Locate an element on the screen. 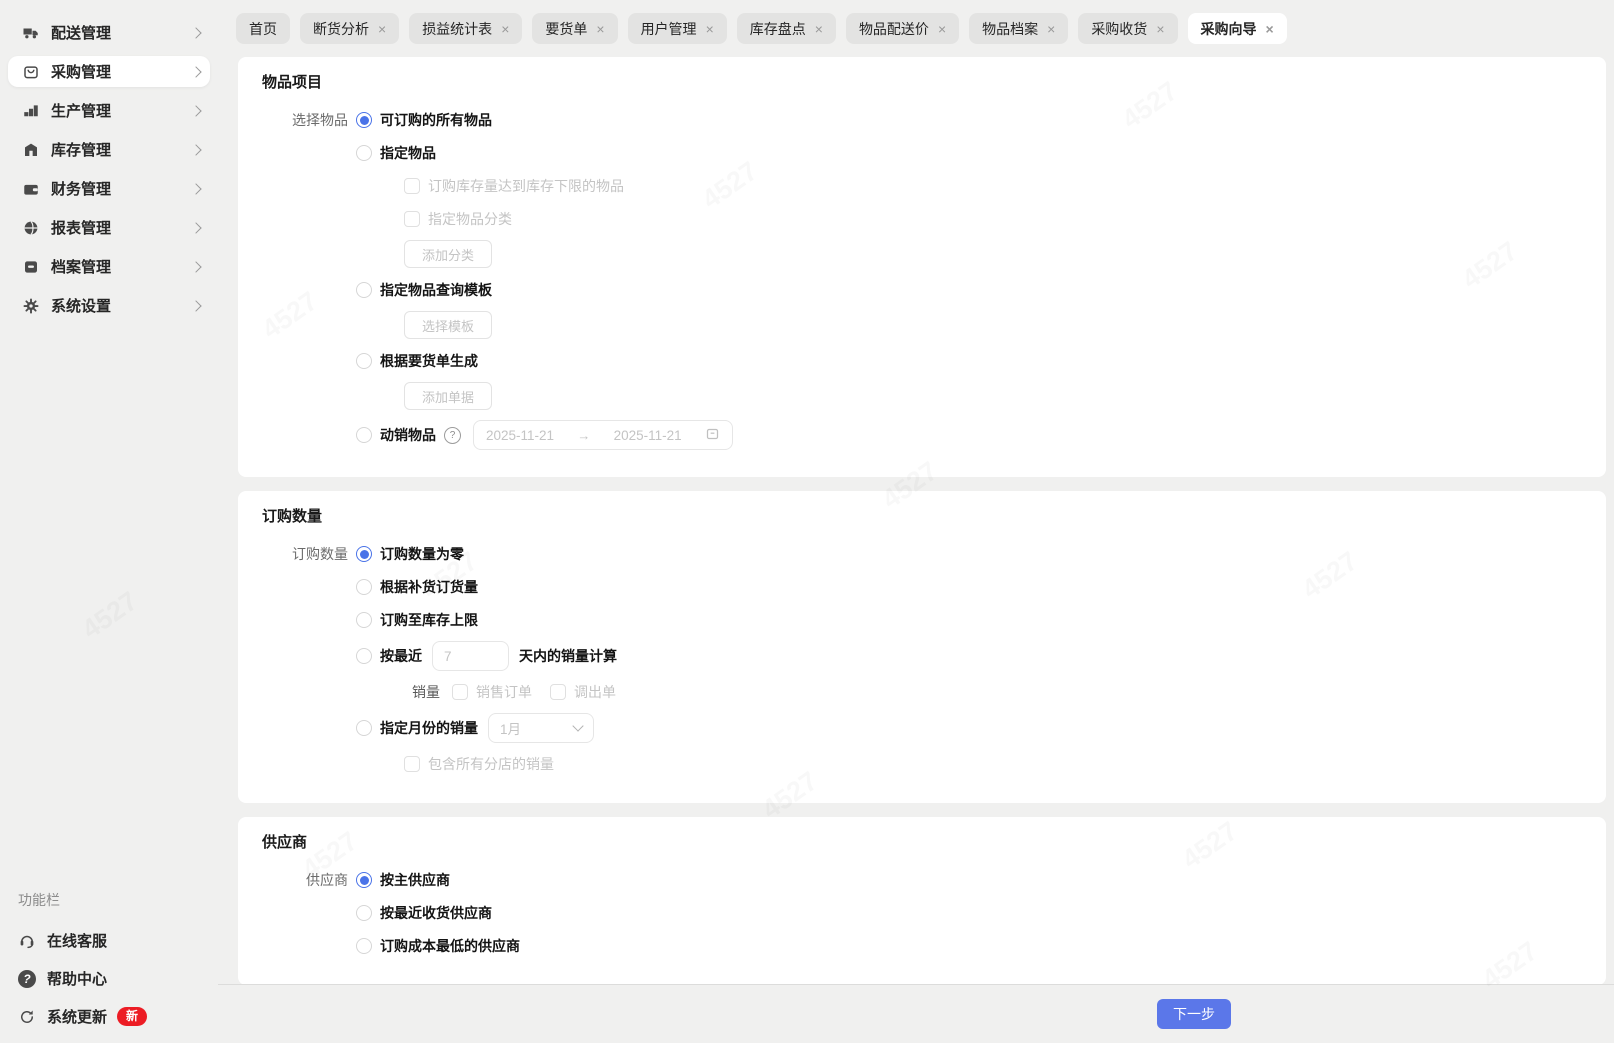 The height and width of the screenshot is (1043, 1614). sidebar-item-online-support: 在线客服 is located at coordinates (109, 940).